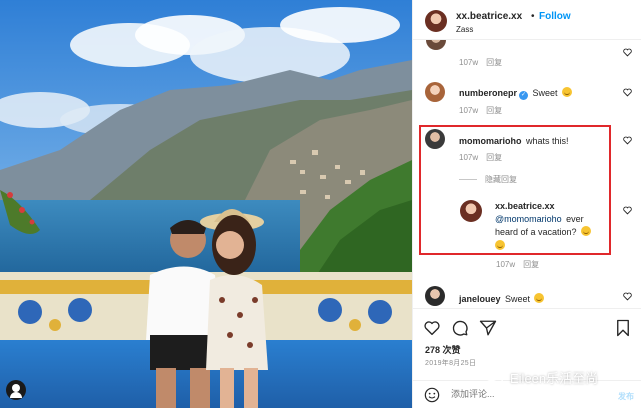  What do you see at coordinates (626, 396) in the screenshot?
I see `post-comment-button: 发布` at bounding box center [626, 396].